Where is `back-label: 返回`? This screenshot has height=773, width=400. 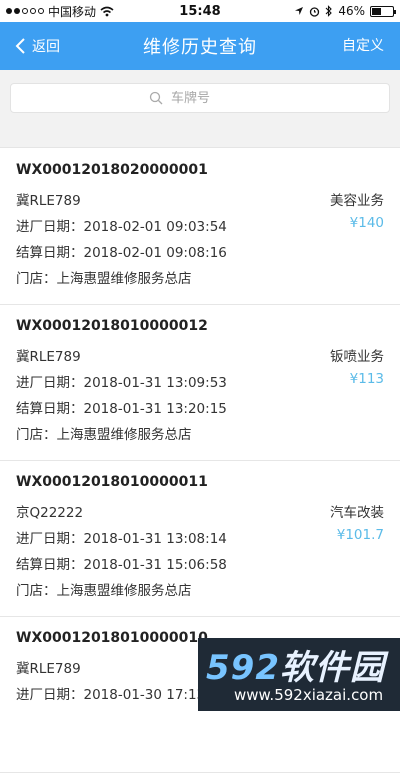 back-label: 返回 is located at coordinates (46, 47).